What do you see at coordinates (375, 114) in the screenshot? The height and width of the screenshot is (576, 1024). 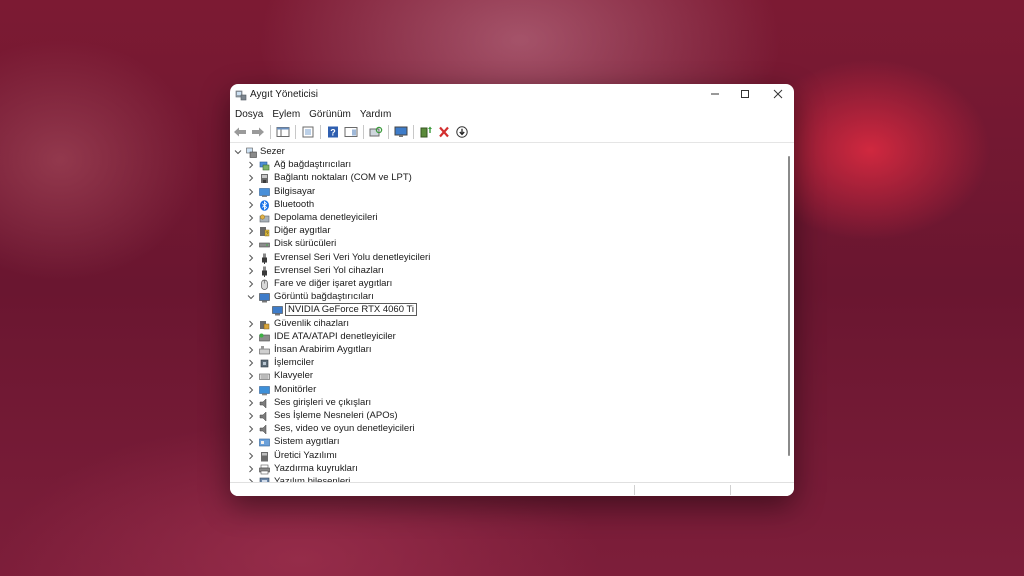 I see `menu-yardim: Yardım` at bounding box center [375, 114].